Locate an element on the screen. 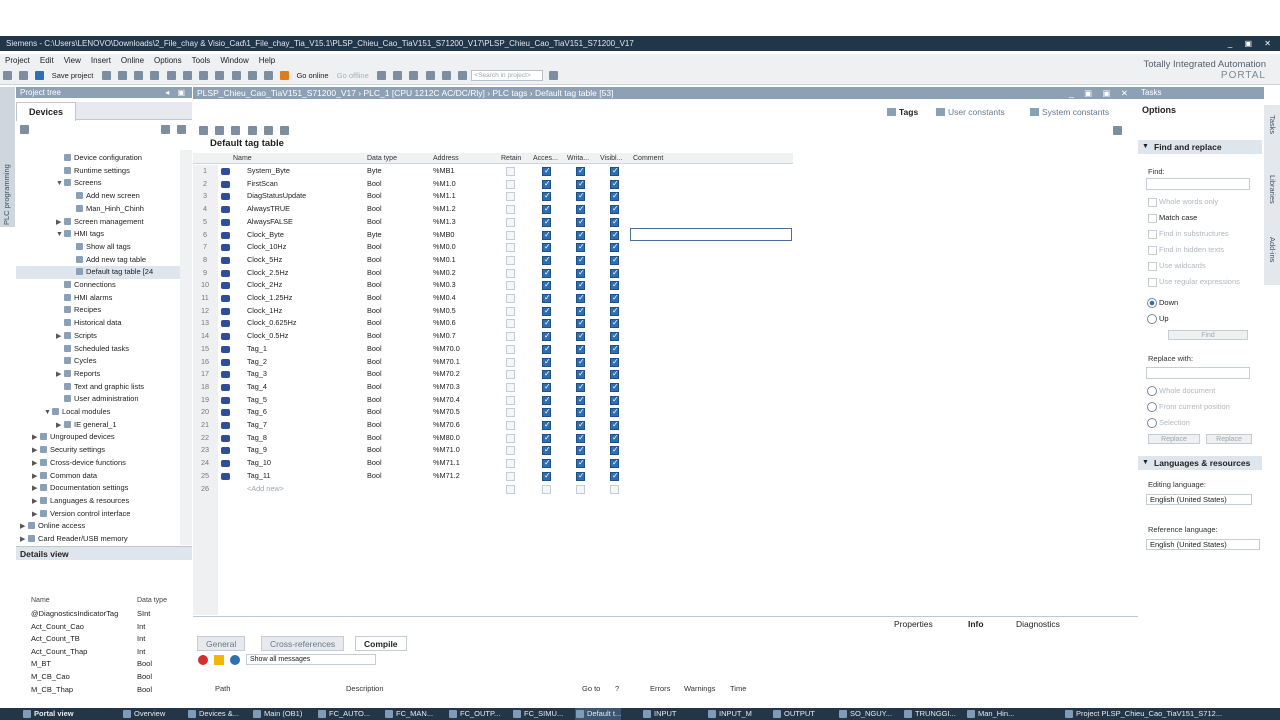 The height and width of the screenshot is (720, 1280). tag-name-cell: Clock_10Hz is located at coordinates (266, 247).